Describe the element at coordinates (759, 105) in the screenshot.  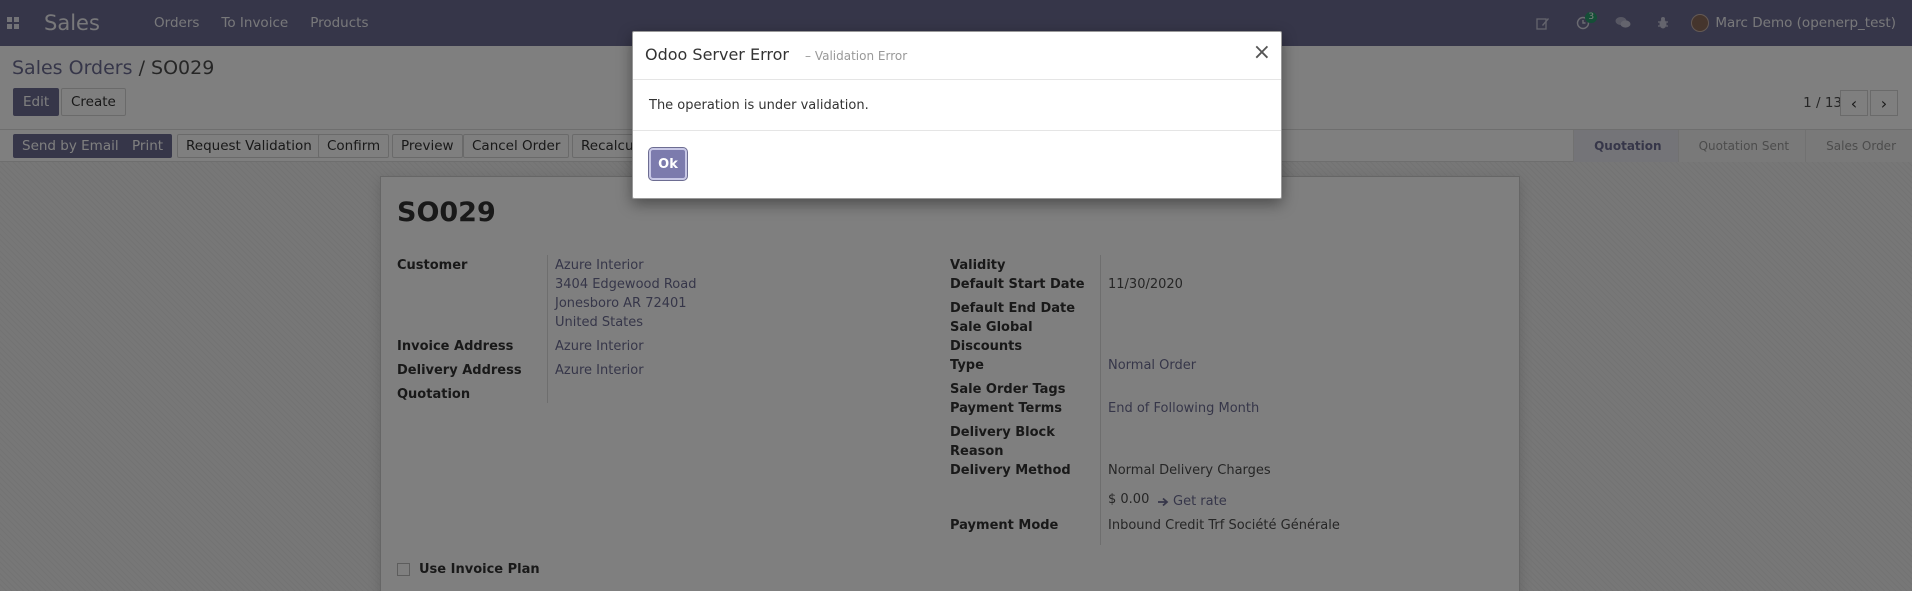
I see `dialog-message: The operation is under validation.` at that location.